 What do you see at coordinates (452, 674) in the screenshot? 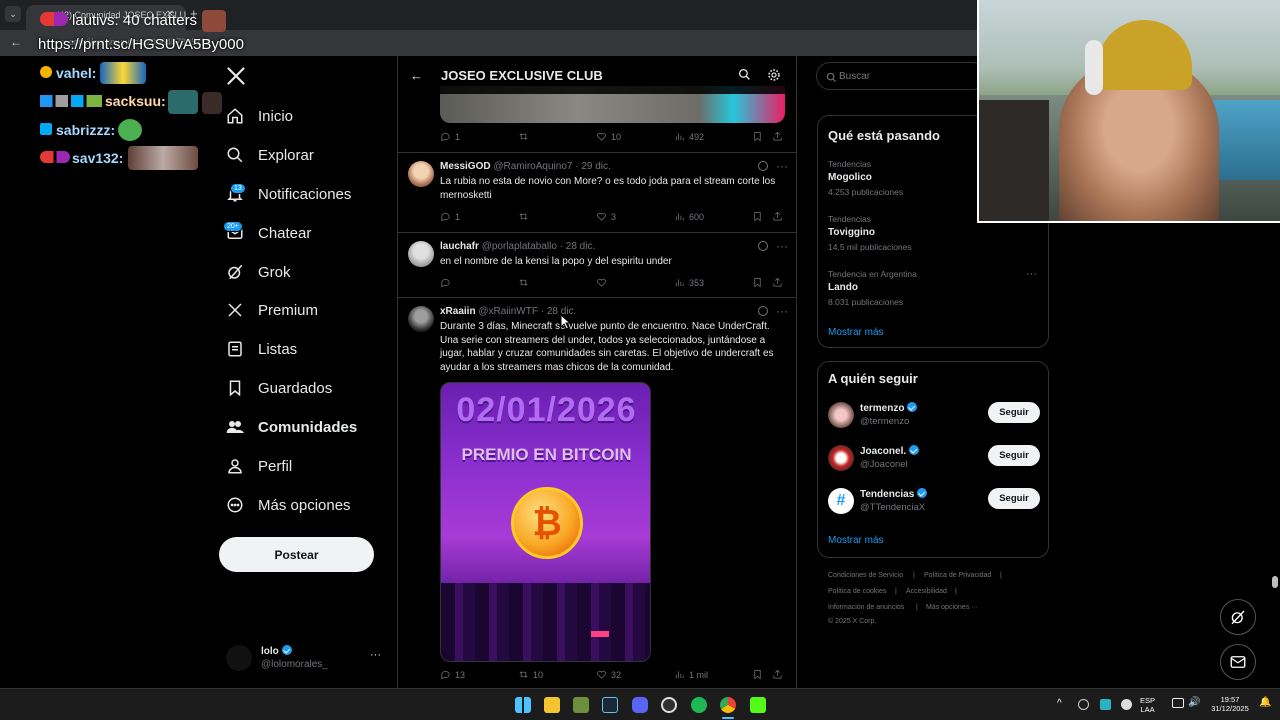
I see `reply-button: 13` at bounding box center [452, 674].